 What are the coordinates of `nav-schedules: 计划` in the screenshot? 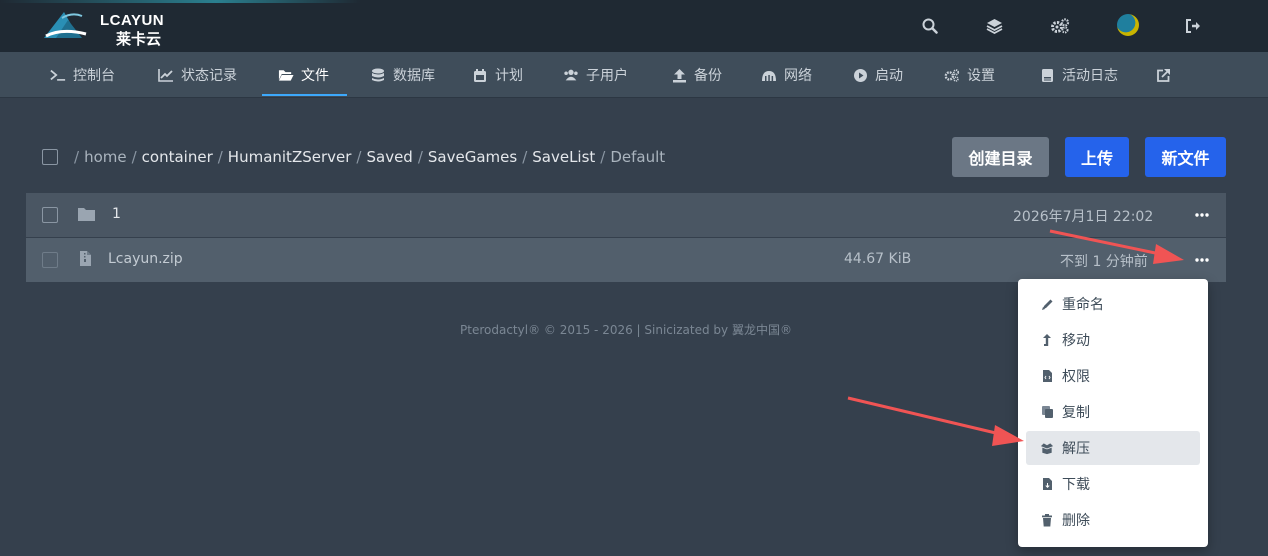 It's located at (497, 75).